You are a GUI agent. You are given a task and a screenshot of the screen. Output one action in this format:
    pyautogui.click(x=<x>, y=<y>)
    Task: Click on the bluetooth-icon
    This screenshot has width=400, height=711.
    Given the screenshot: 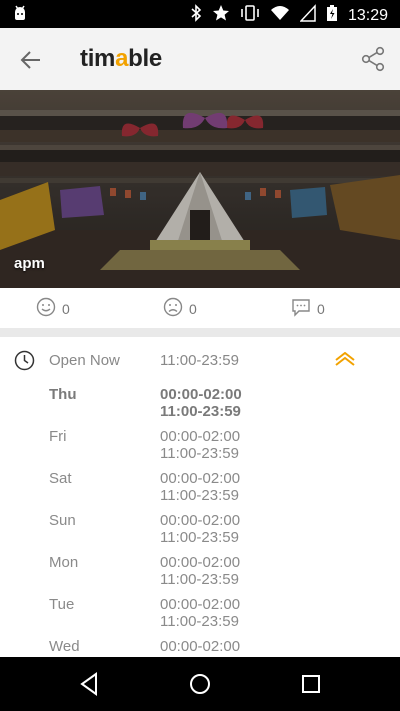 What is the action you would take?
    pyautogui.click(x=196, y=15)
    